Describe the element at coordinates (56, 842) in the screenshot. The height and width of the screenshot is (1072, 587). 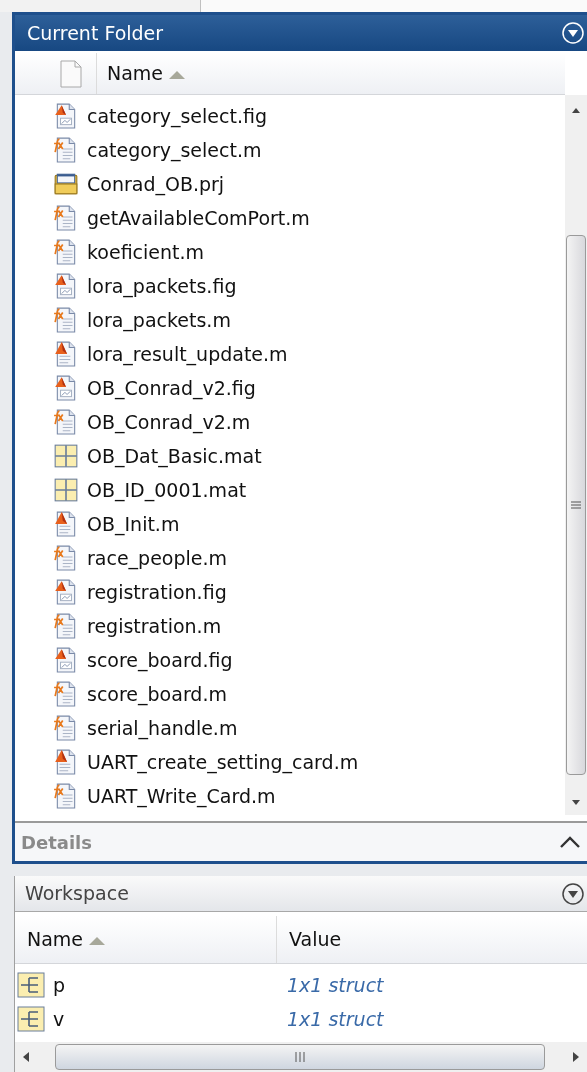
I see `details-label: Details` at that location.